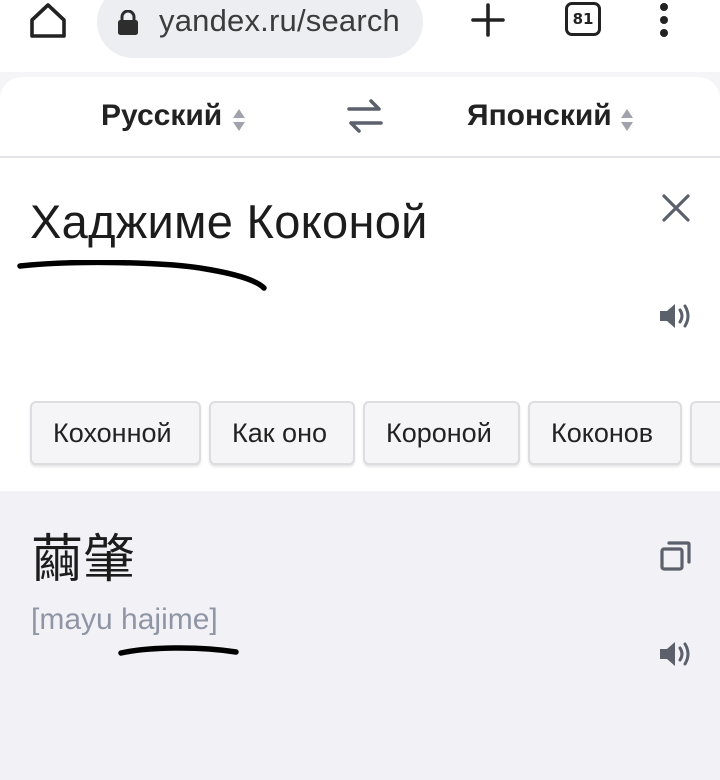 The width and height of the screenshot is (720, 780). What do you see at coordinates (676, 208) in the screenshot?
I see `close-icon` at bounding box center [676, 208].